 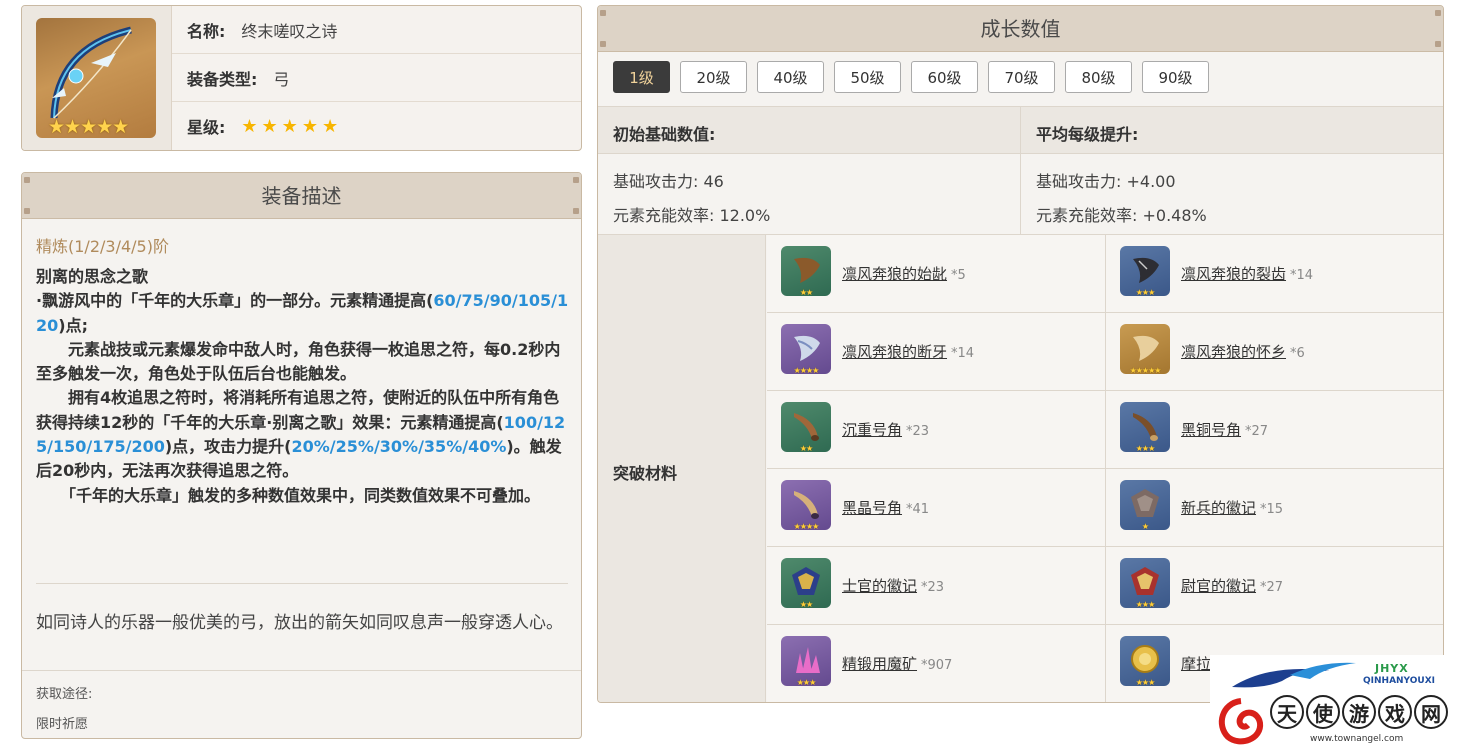 I want to click on skill-line: 「千年的大乐章」触发的多种数值效果中，同类数值效果不可叠加。, so click(x=288, y=495).